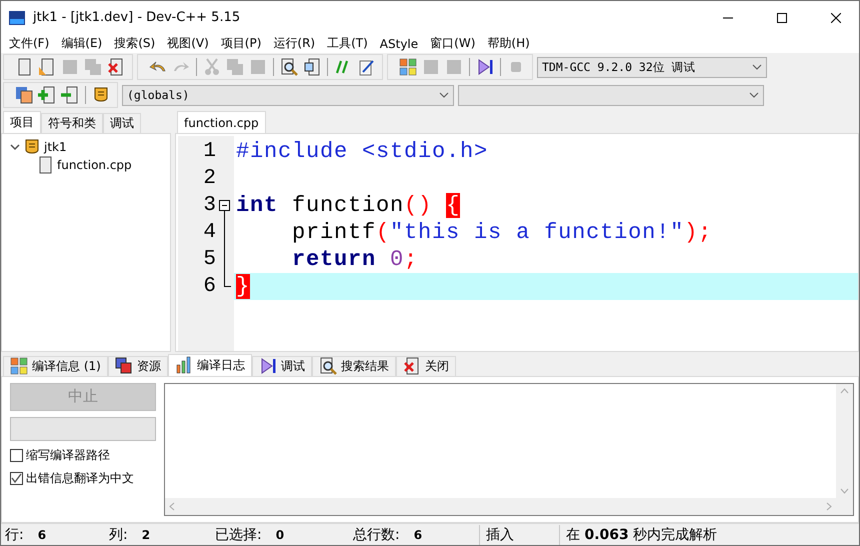  What do you see at coordinates (362, 151) in the screenshot?
I see `code-line: #include <stdio.h>` at bounding box center [362, 151].